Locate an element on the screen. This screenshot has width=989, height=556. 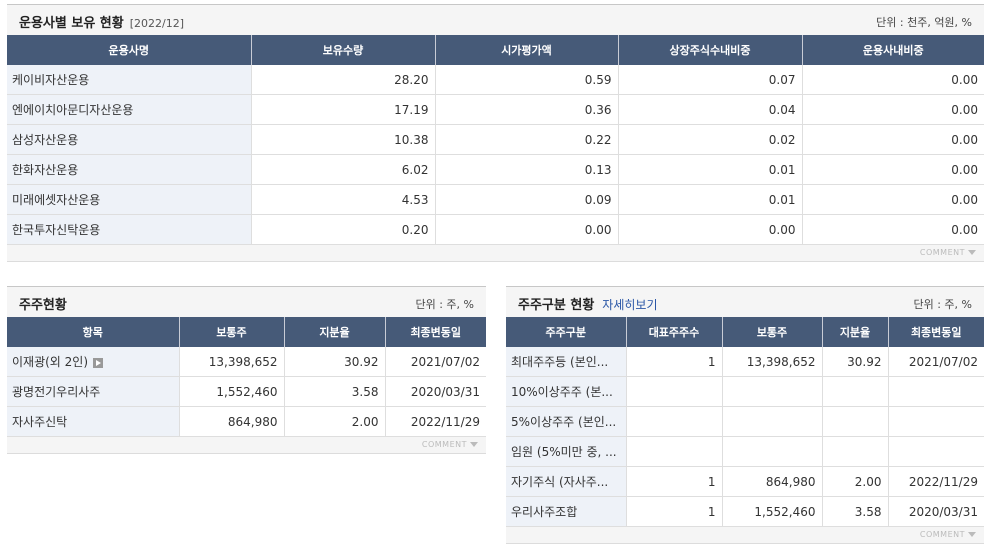
fund-holdings-footer: COMMENT is located at coordinates (495, 253).